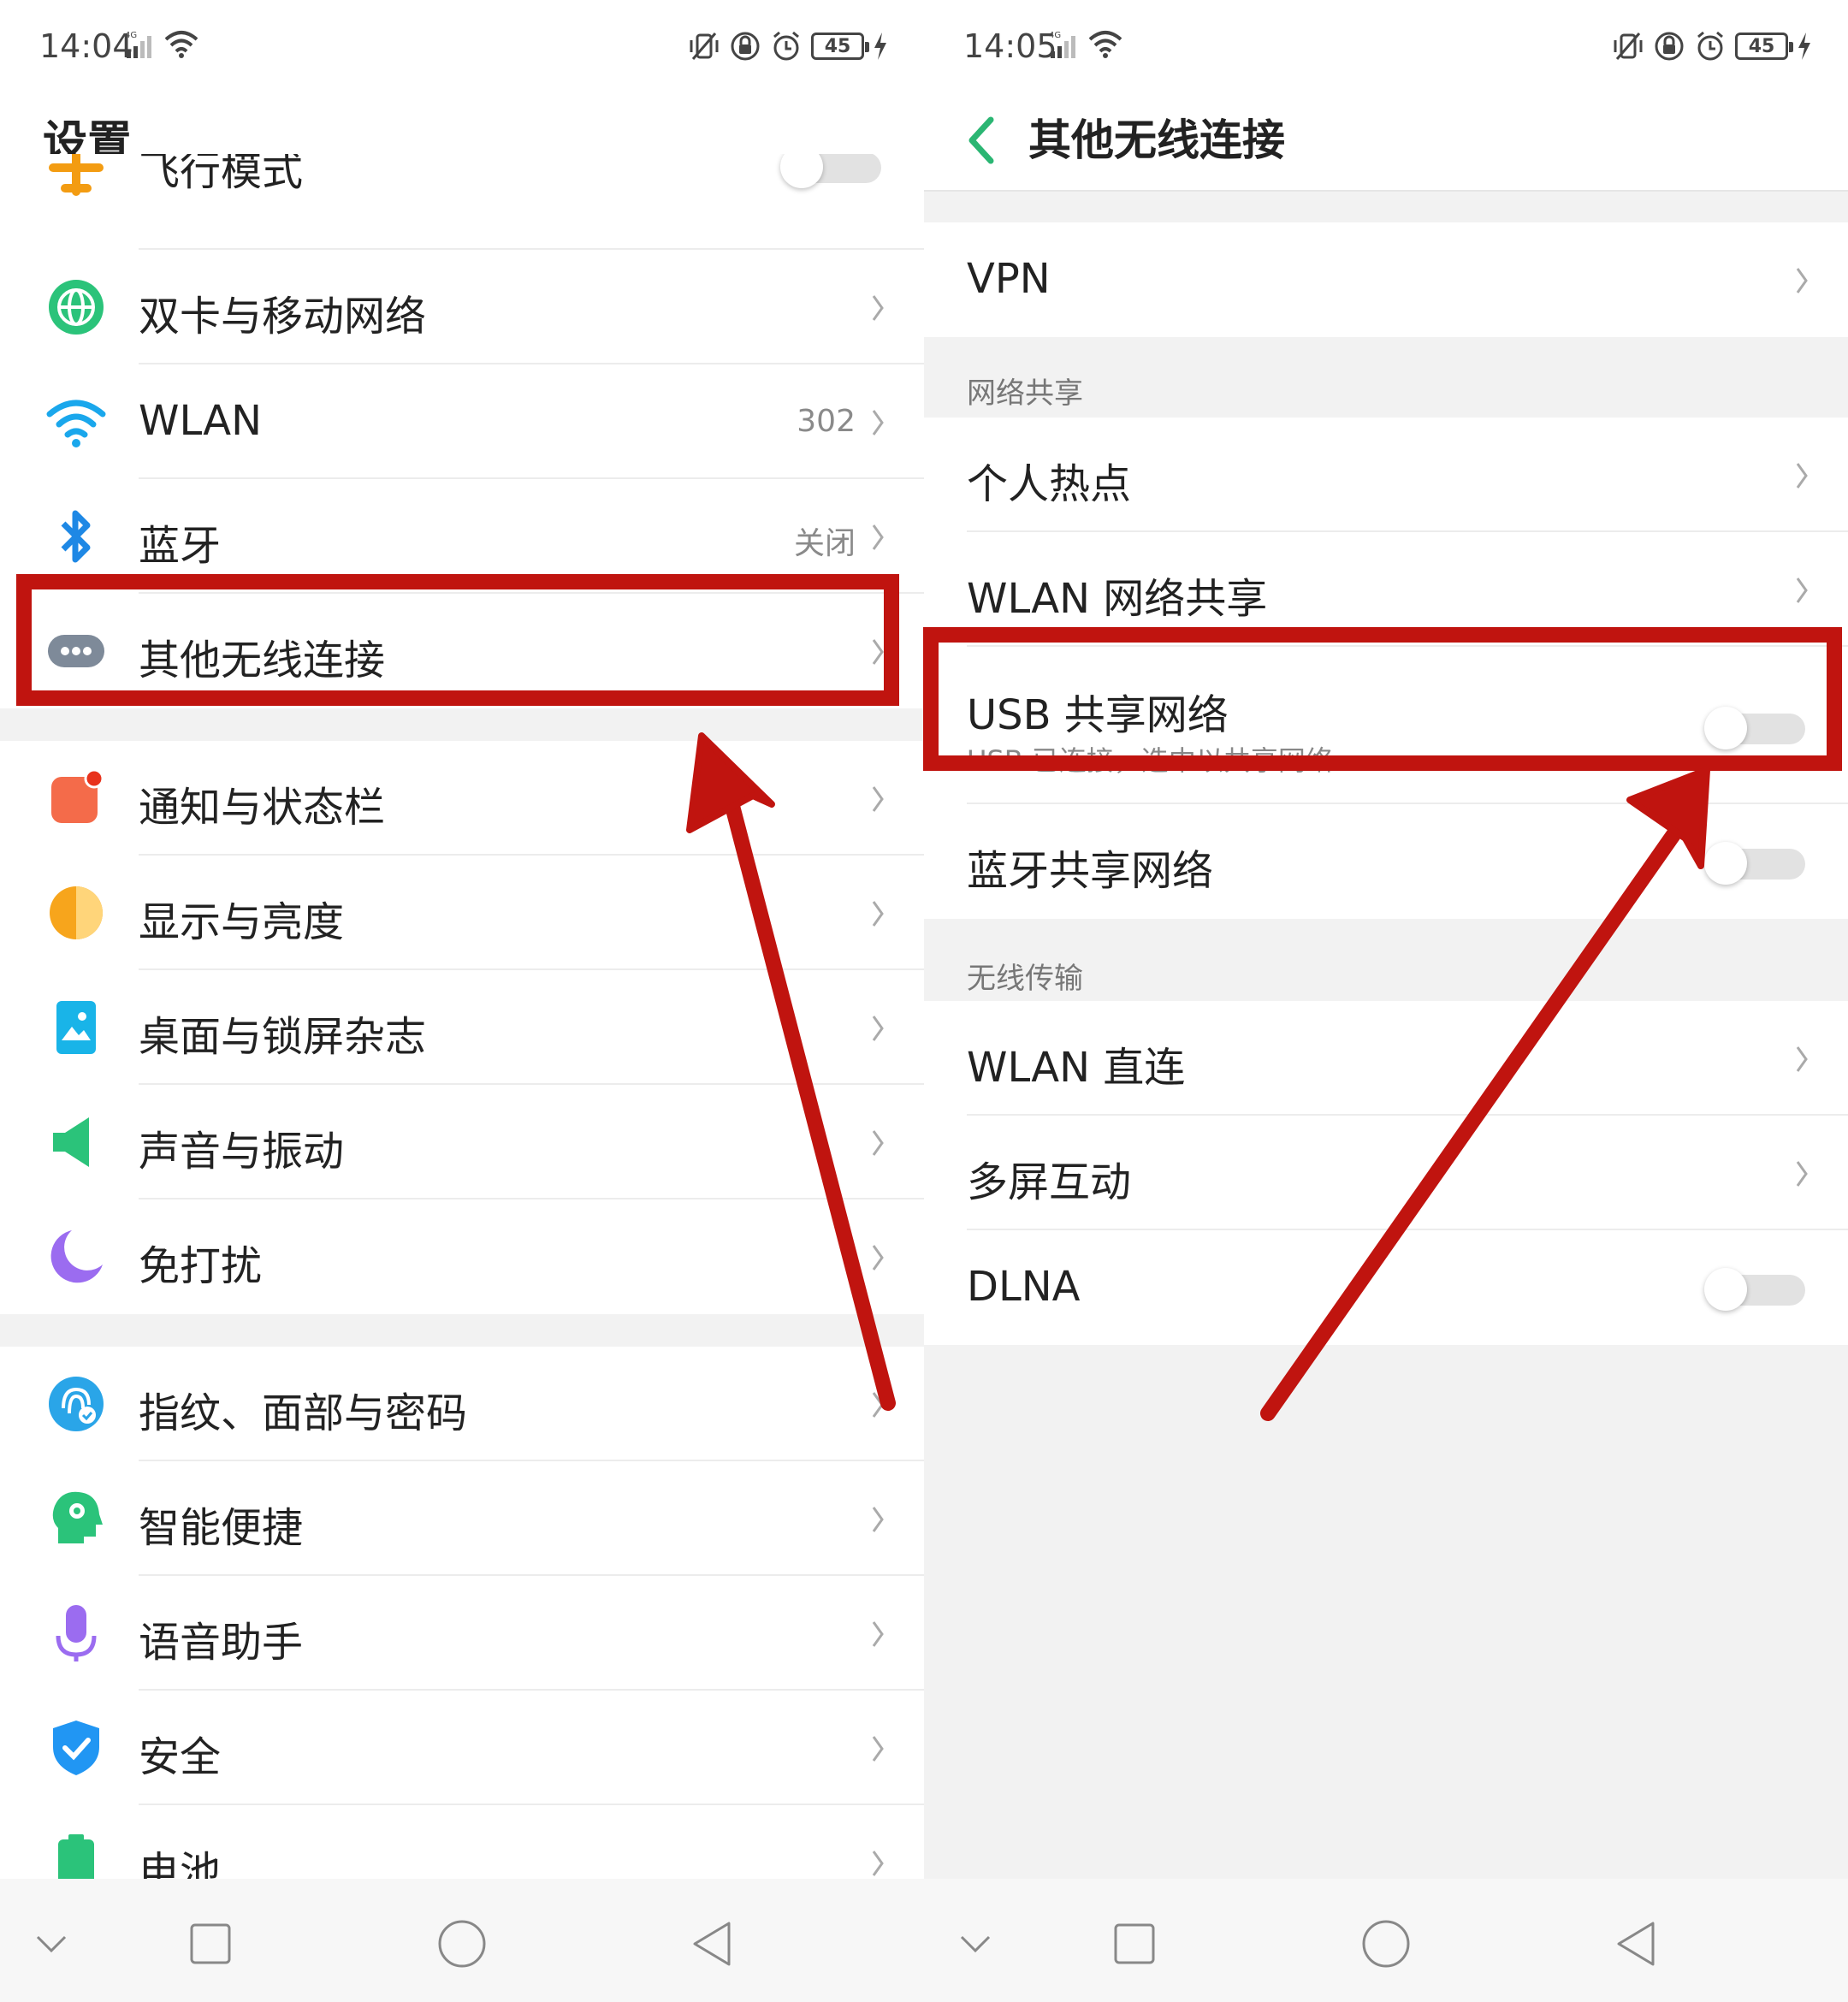  I want to click on wlan-network-value: 302, so click(826, 421).